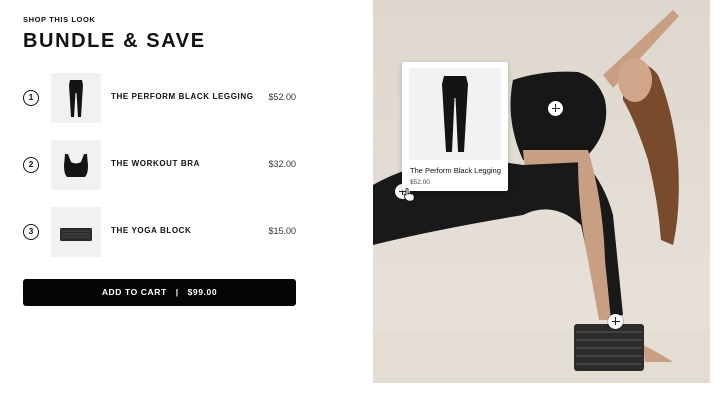  I want to click on item-name: THE YOGA BLOCK, so click(151, 230).